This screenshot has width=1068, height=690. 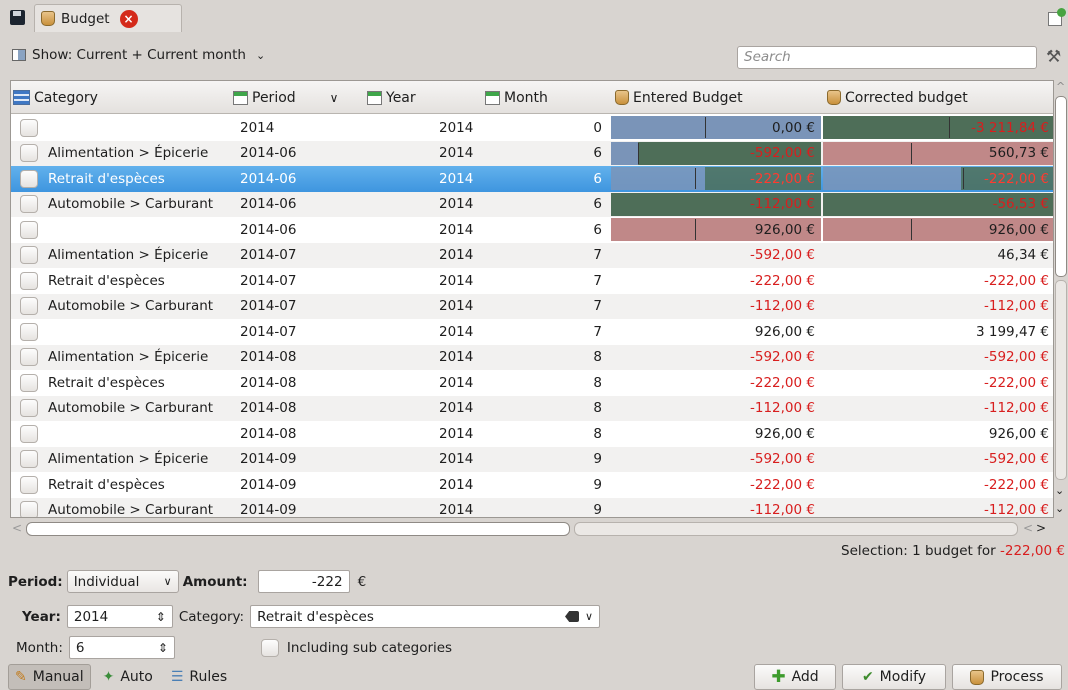 I want to click on clear-icon, so click(x=572, y=616).